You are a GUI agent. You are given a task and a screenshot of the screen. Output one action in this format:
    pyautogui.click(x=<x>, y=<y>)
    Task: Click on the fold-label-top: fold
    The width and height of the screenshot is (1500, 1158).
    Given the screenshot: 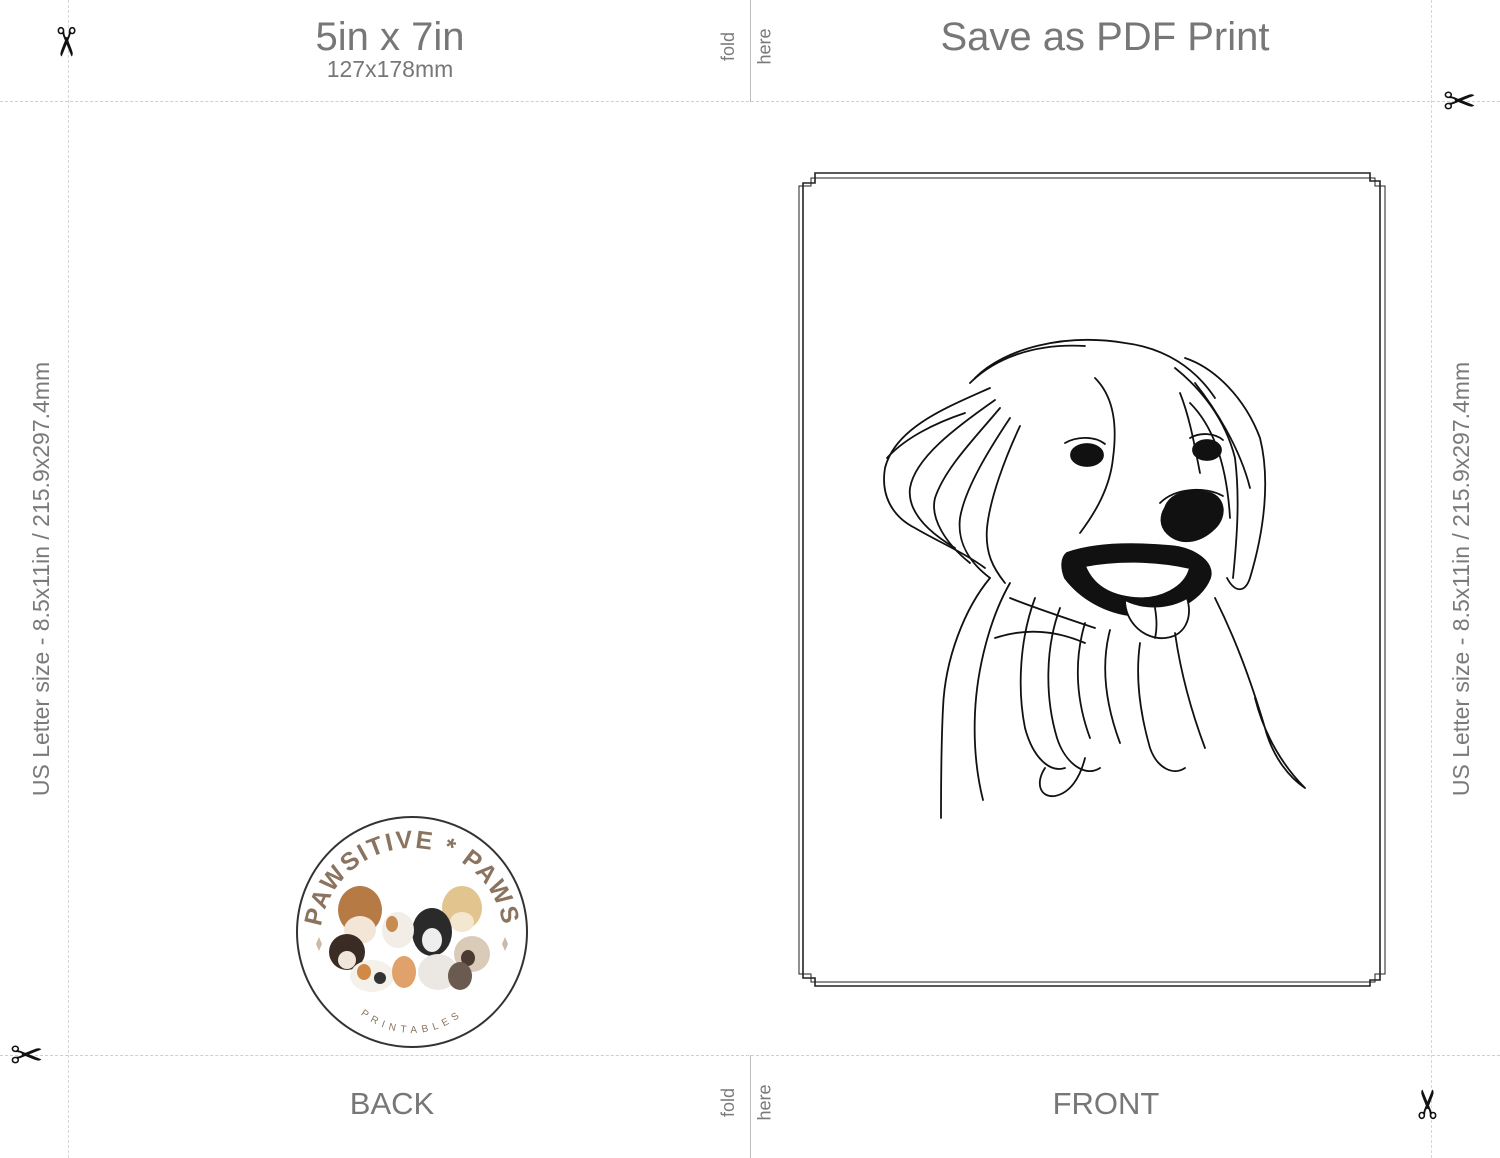 What is the action you would take?
    pyautogui.click(x=728, y=46)
    